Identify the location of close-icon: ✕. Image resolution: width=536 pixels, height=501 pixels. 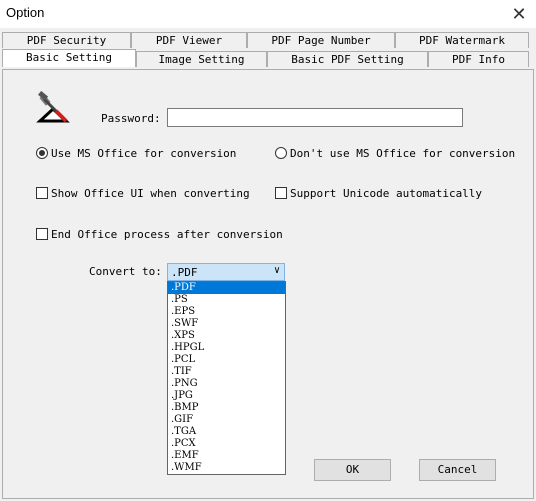
(519, 14).